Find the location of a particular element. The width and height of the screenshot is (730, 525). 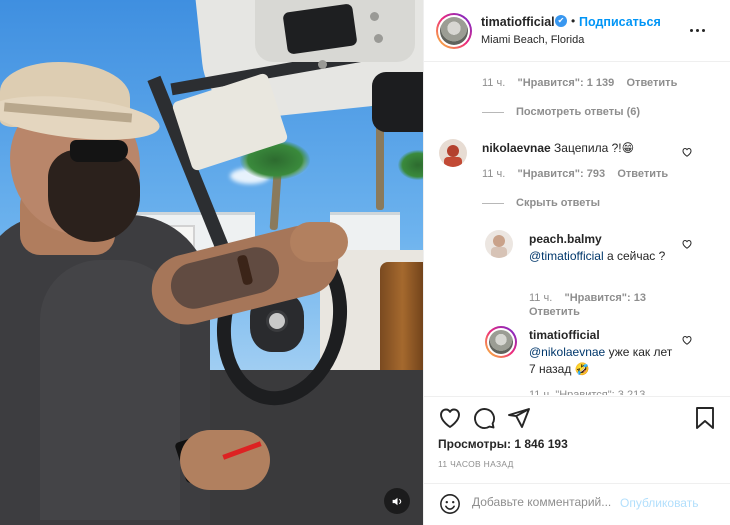

author-avatar is located at coordinates (454, 31).